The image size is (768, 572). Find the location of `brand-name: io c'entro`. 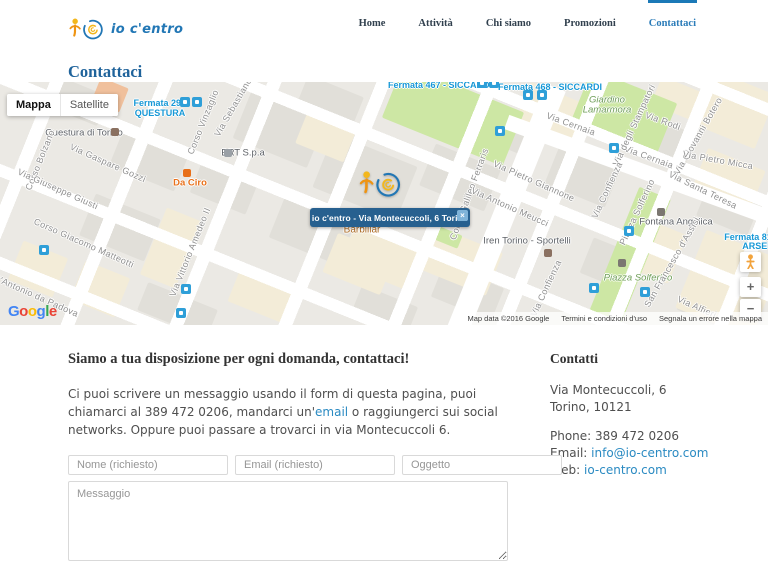

brand-name: io c'entro is located at coordinates (147, 29).